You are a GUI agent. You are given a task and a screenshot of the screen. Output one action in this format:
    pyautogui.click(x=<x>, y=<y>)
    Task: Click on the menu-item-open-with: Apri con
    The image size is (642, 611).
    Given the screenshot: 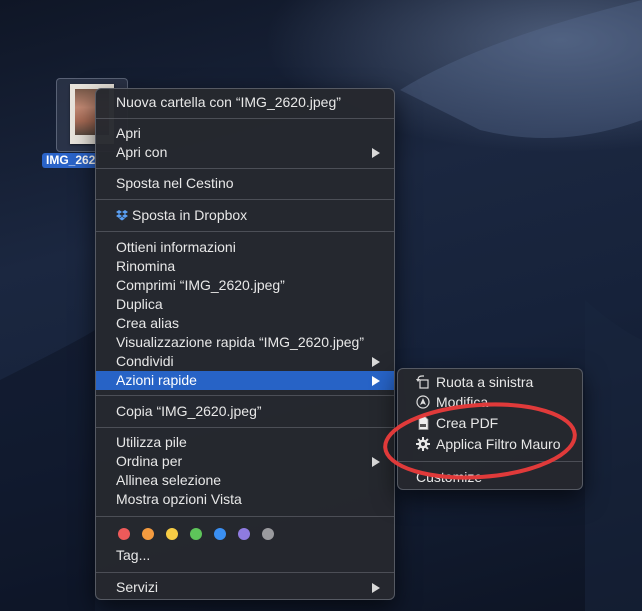 What is the action you would take?
    pyautogui.click(x=245, y=152)
    